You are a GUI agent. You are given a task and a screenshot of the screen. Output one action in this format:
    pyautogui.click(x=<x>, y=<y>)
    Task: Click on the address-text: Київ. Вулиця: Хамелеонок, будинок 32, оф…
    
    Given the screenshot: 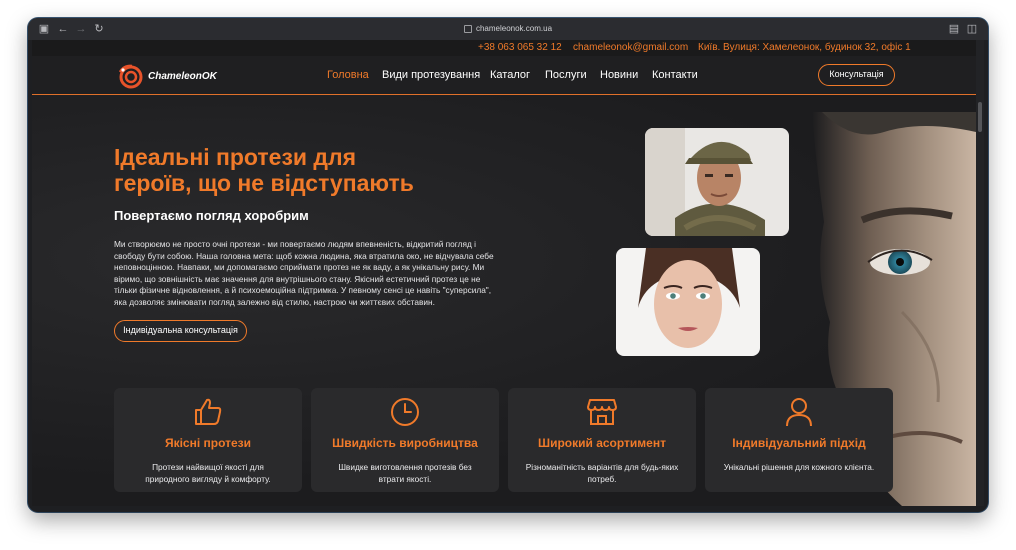 What is the action you would take?
    pyautogui.click(x=804, y=47)
    